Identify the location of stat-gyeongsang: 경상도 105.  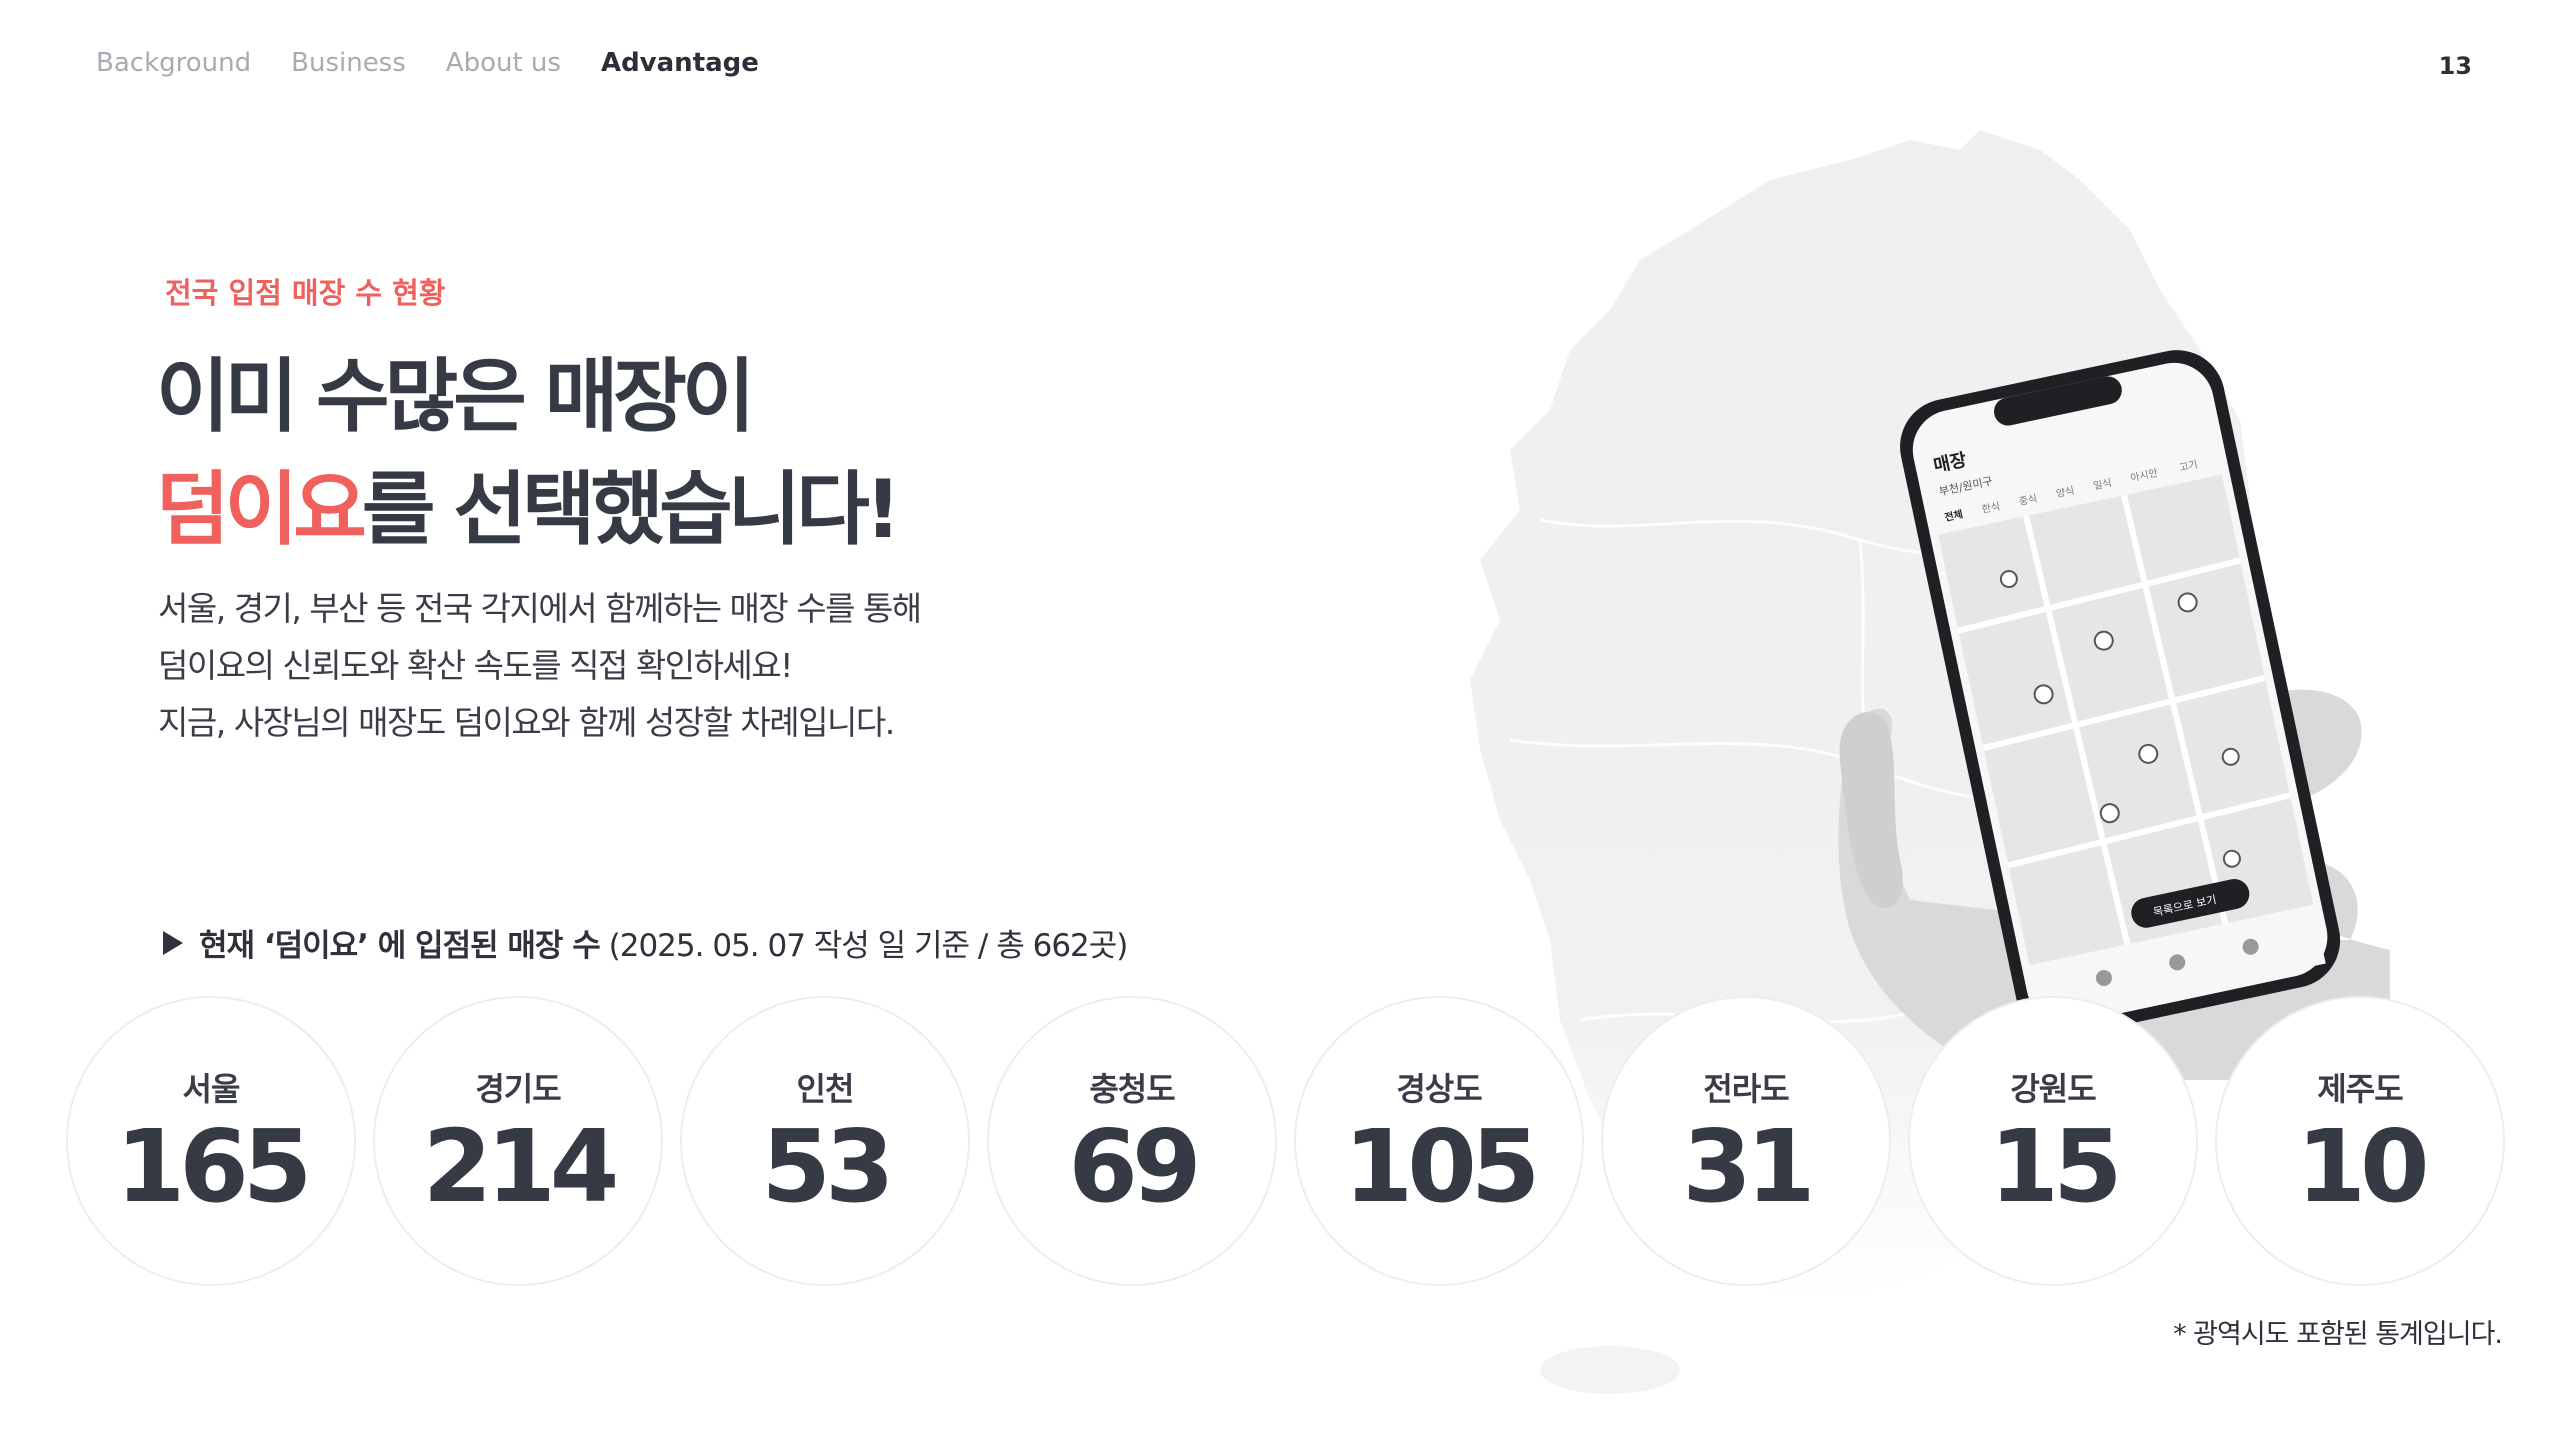
(1439, 1141).